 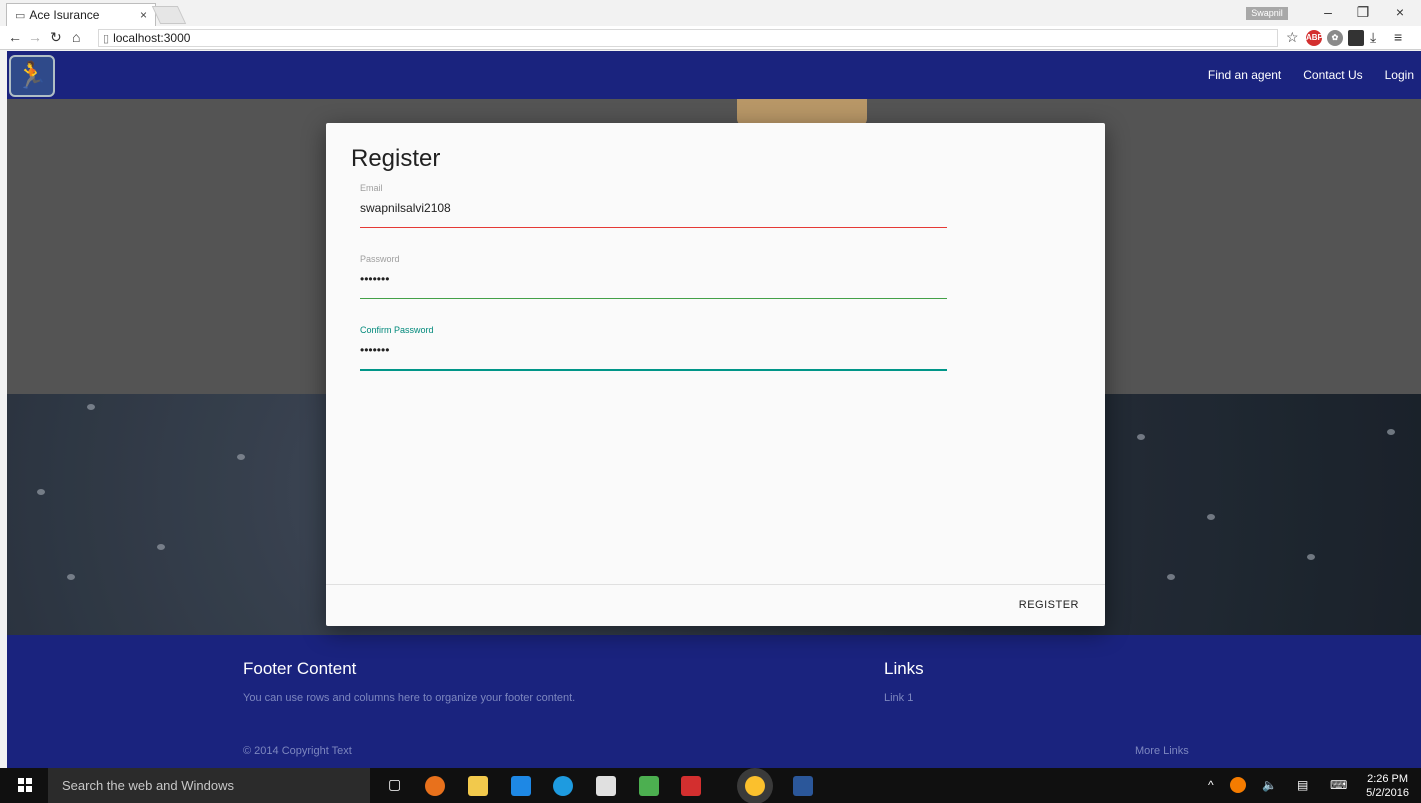 I want to click on reload-icon: ↻, so click(x=56, y=37).